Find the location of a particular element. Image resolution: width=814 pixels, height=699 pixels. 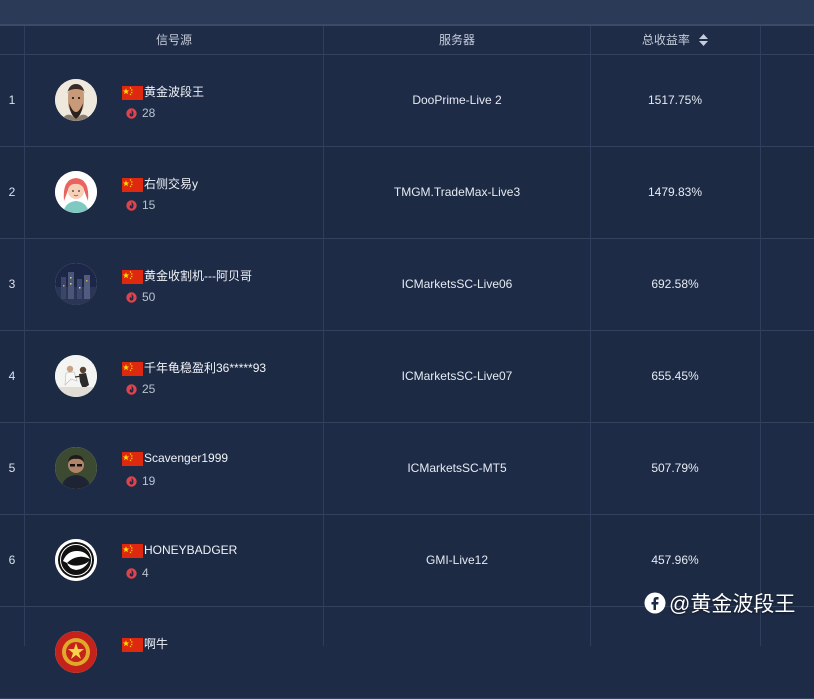

follower-count: 50 is located at coordinates (140, 297).